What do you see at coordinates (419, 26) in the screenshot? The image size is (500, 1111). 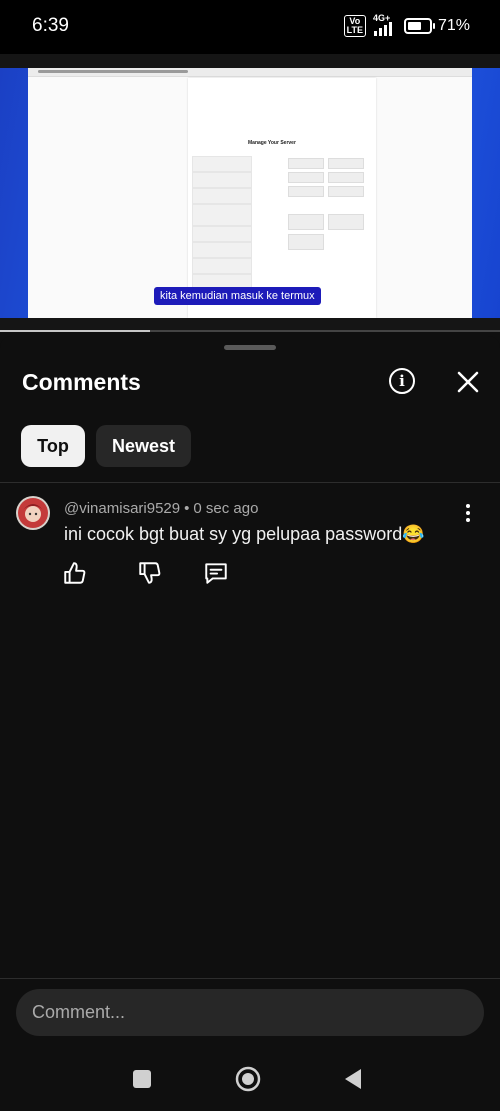 I see `battery-icon` at bounding box center [419, 26].